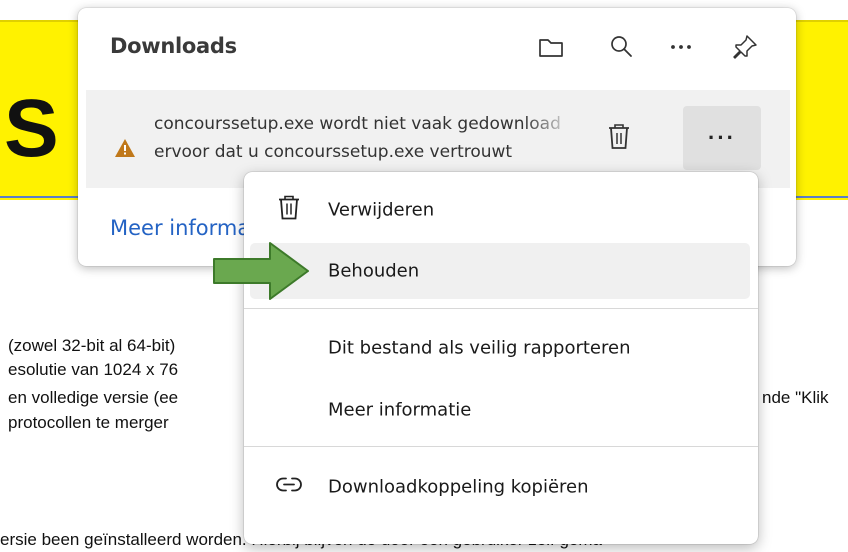  What do you see at coordinates (125, 148) in the screenshot?
I see `warning-icon` at bounding box center [125, 148].